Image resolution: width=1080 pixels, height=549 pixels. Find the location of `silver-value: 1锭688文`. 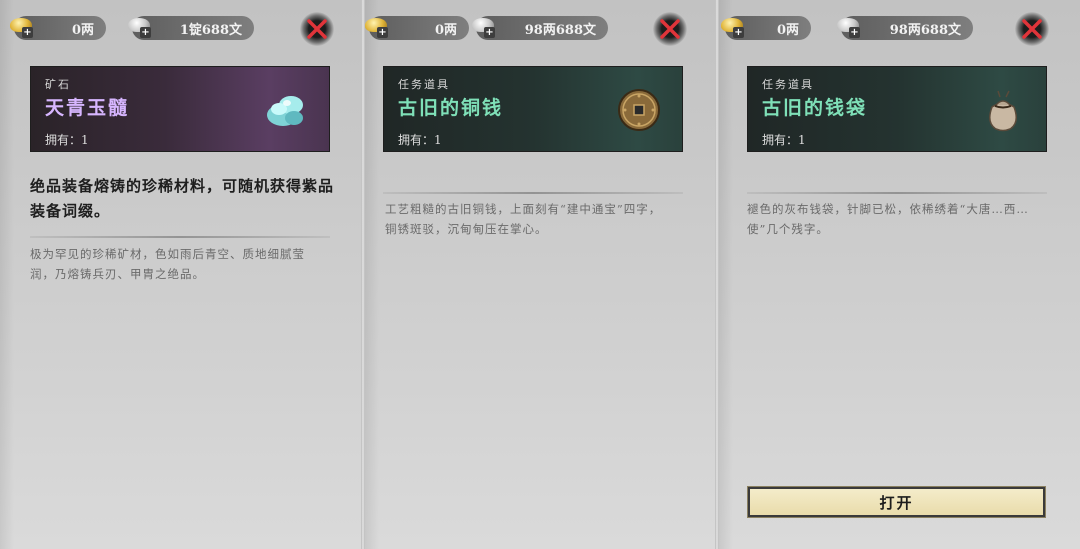

silver-value: 1锭688文 is located at coordinates (210, 30).